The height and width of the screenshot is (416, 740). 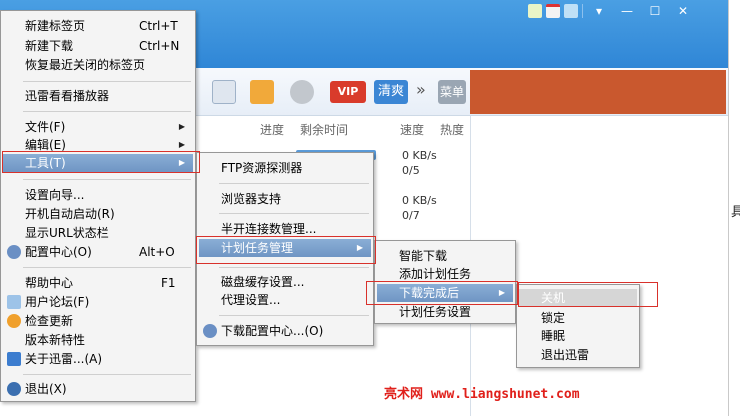 I want to click on menu-item-autostart: 开机自动启动(R), so click(x=98, y=214).